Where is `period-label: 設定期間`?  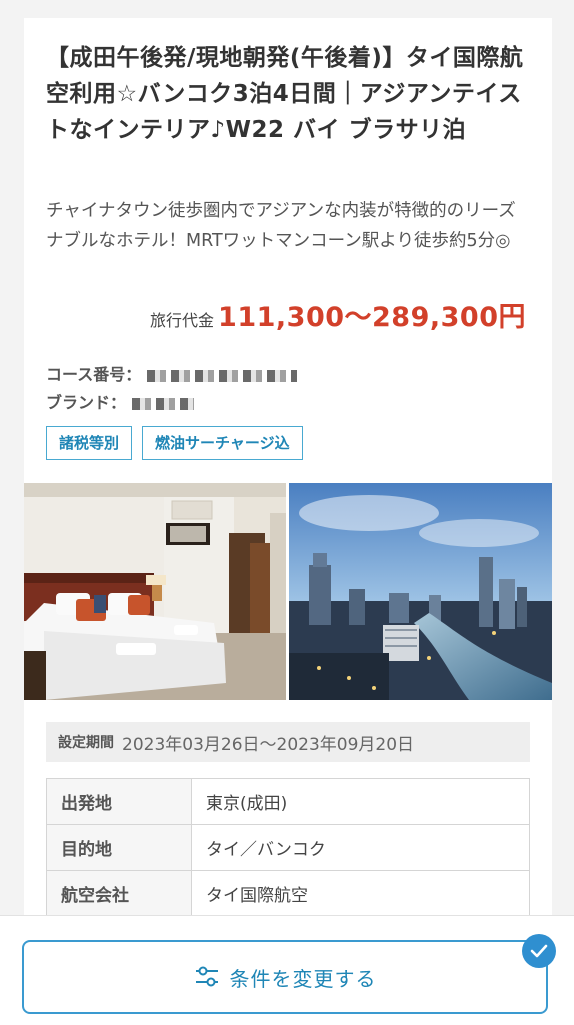 period-label: 設定期間 is located at coordinates (86, 743).